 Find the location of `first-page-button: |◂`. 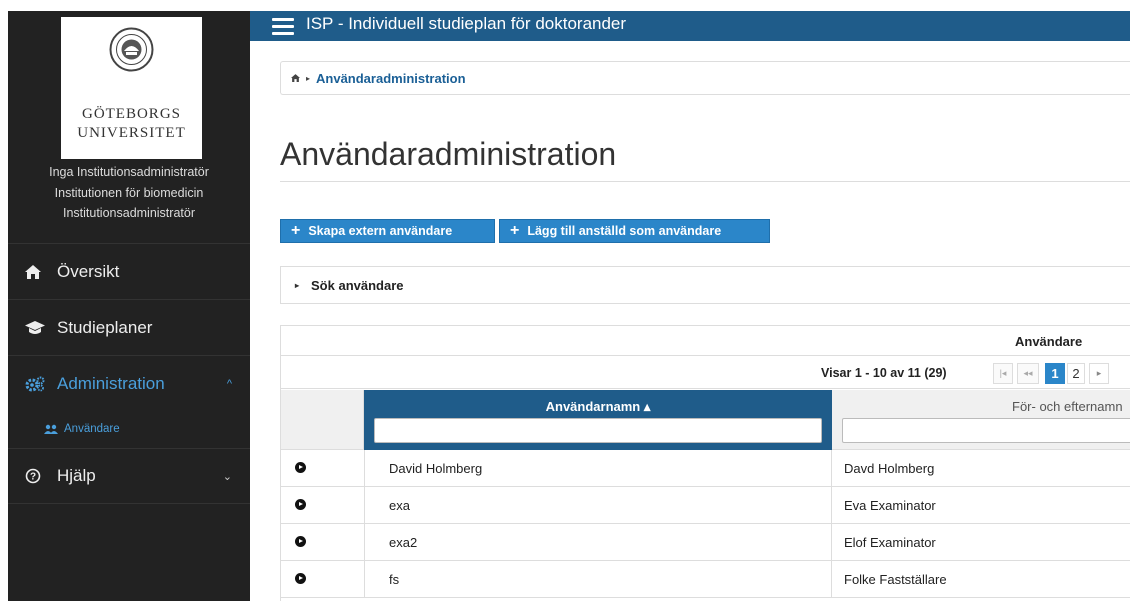

first-page-button: |◂ is located at coordinates (1003, 373).